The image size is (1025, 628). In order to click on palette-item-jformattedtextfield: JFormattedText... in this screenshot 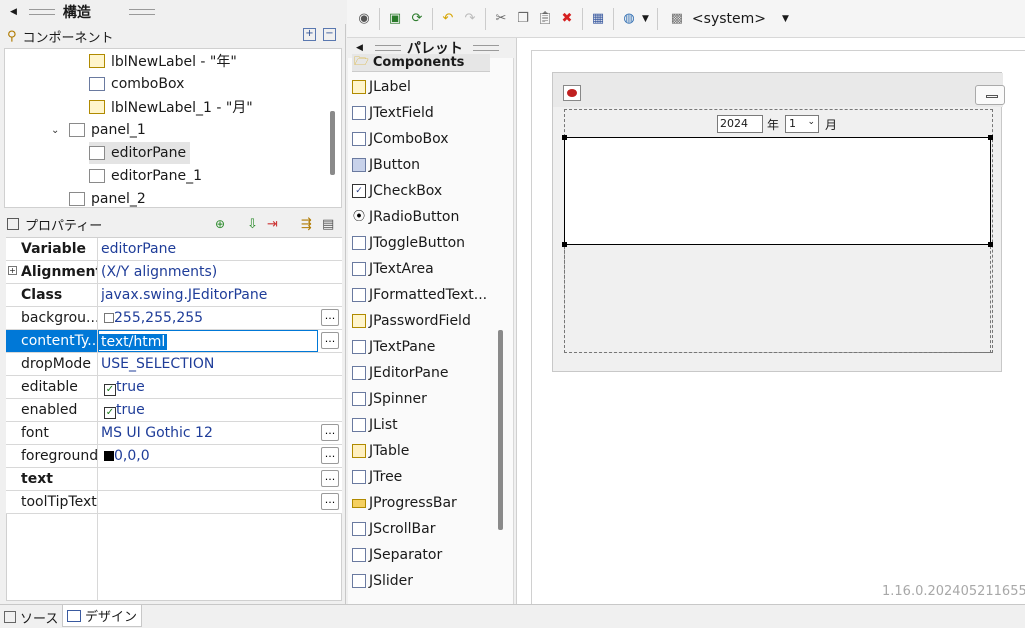, I will do `click(419, 295)`.